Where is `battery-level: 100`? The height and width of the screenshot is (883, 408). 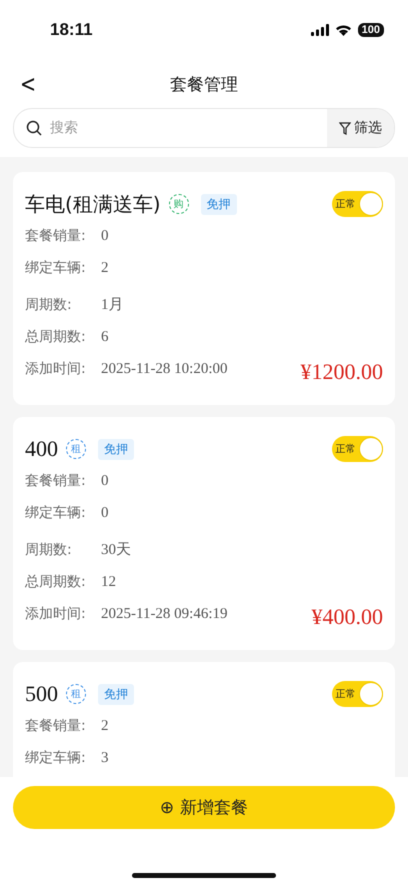
battery-level: 100 is located at coordinates (371, 30).